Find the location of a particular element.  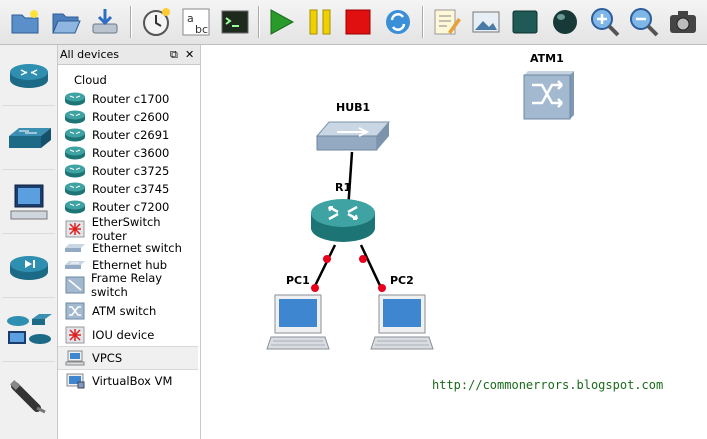

device-label: IOU device is located at coordinates (123, 335).